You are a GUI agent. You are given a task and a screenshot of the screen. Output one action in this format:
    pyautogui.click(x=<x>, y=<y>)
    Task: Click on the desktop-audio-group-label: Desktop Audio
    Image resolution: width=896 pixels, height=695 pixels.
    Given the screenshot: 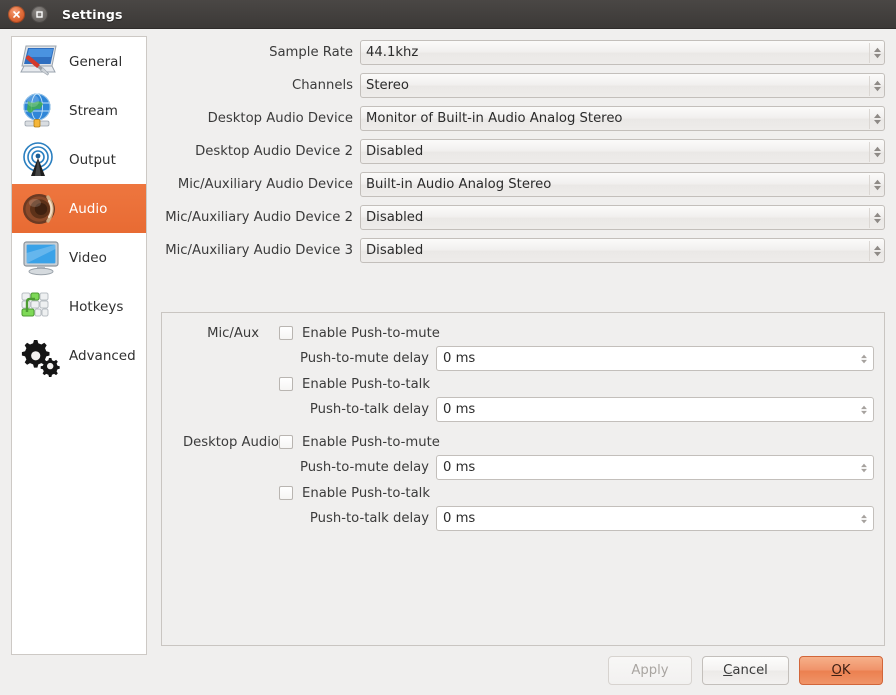 What is the action you would take?
    pyautogui.click(x=230, y=442)
    